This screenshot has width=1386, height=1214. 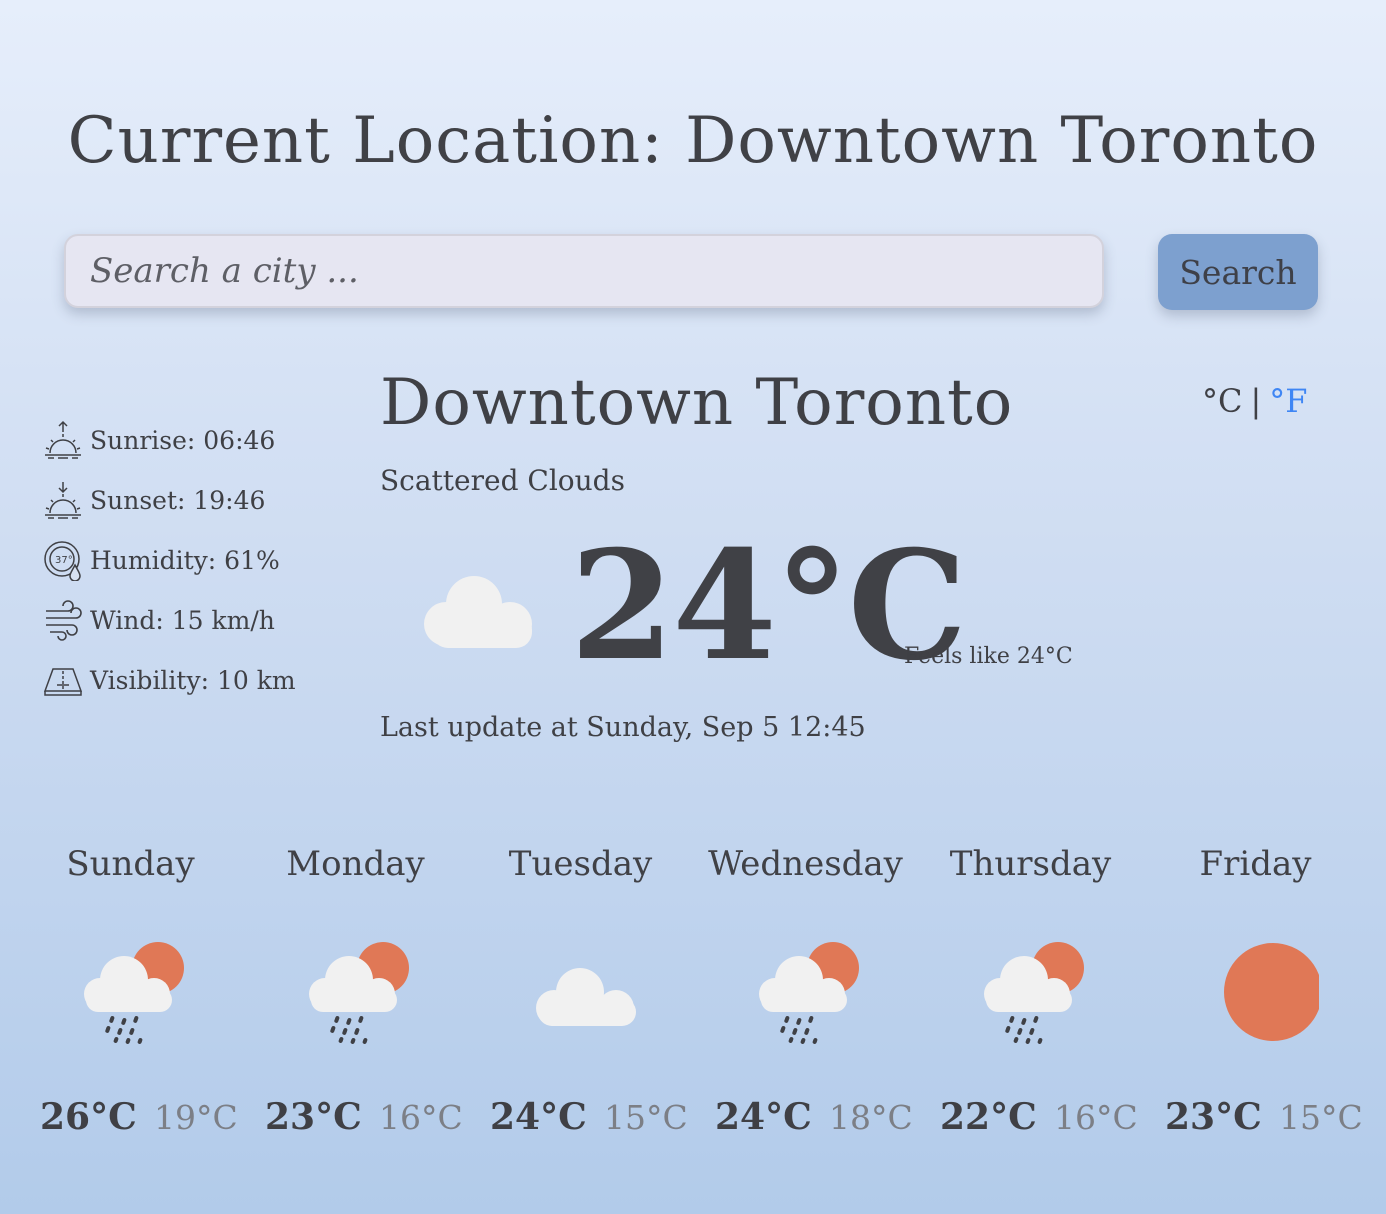 I want to click on stat-visibility-label: Visibility: 10 km, so click(x=193, y=680).